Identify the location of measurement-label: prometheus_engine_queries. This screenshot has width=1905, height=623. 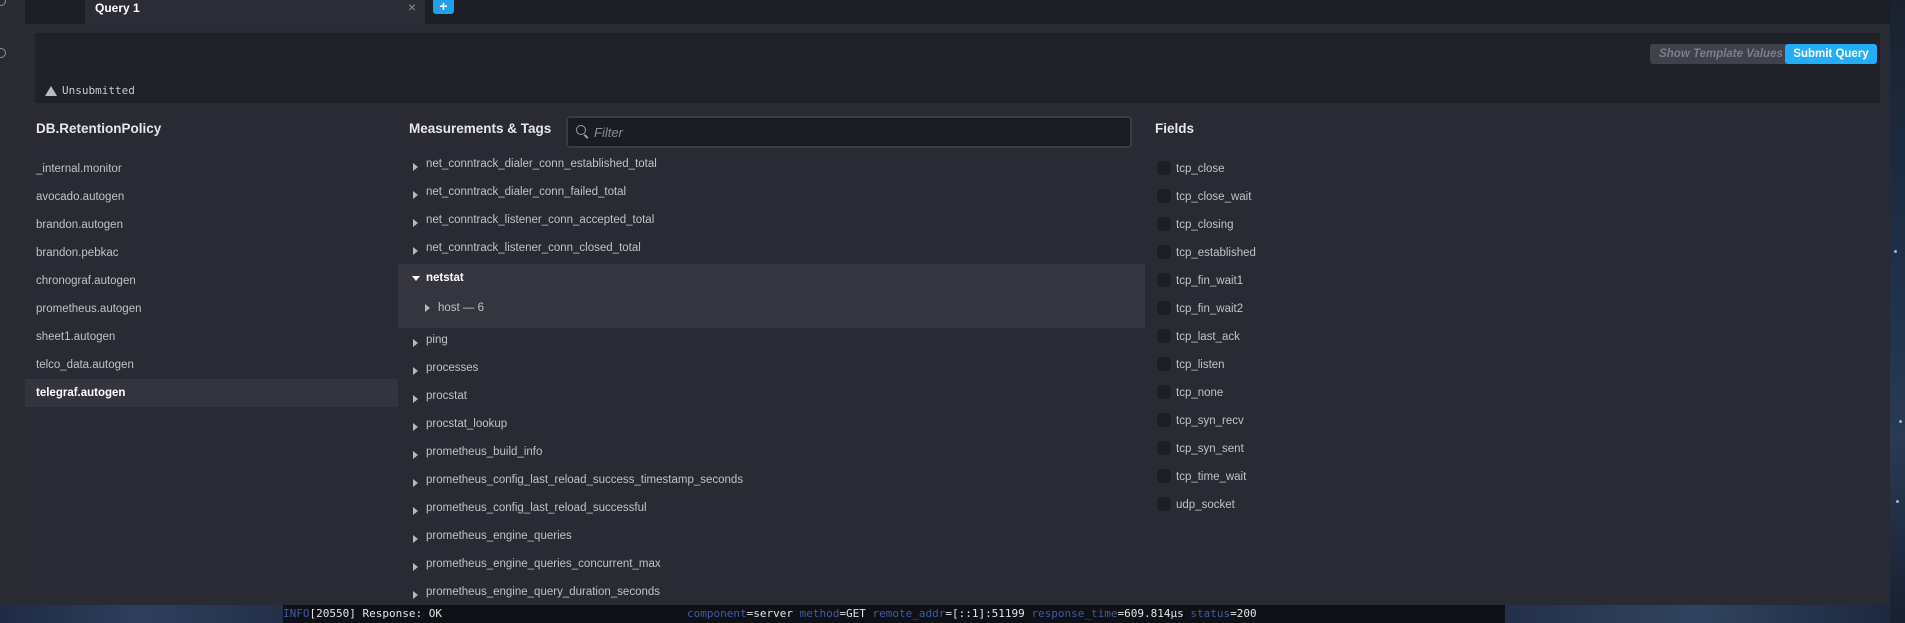
(499, 536).